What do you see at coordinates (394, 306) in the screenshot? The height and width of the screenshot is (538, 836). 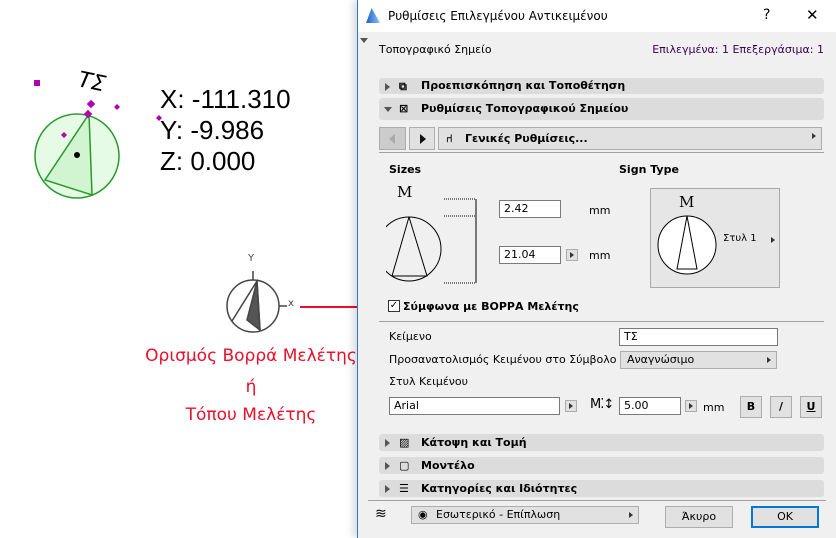 I see `north-checkbox: ✓` at bounding box center [394, 306].